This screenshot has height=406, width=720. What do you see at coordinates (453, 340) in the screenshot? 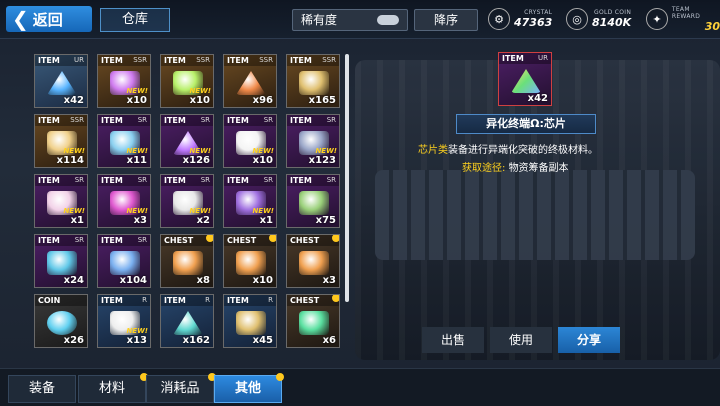
I see `sell-button: 出售` at bounding box center [453, 340].